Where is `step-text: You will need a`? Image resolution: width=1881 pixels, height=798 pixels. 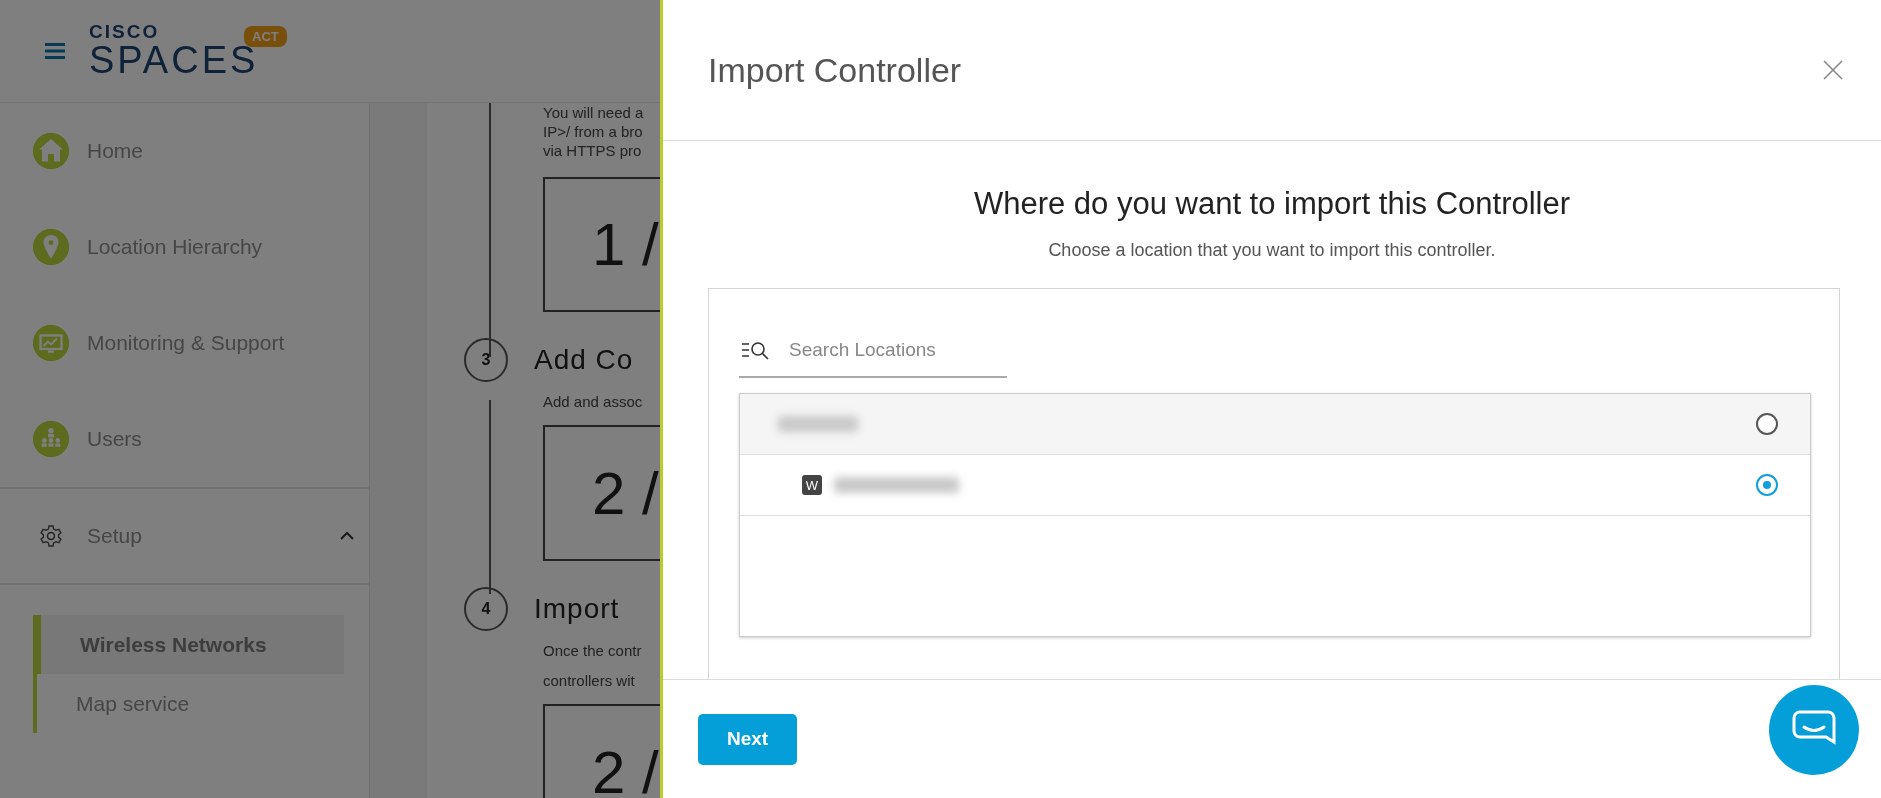
step-text: You will need a is located at coordinates (594, 112).